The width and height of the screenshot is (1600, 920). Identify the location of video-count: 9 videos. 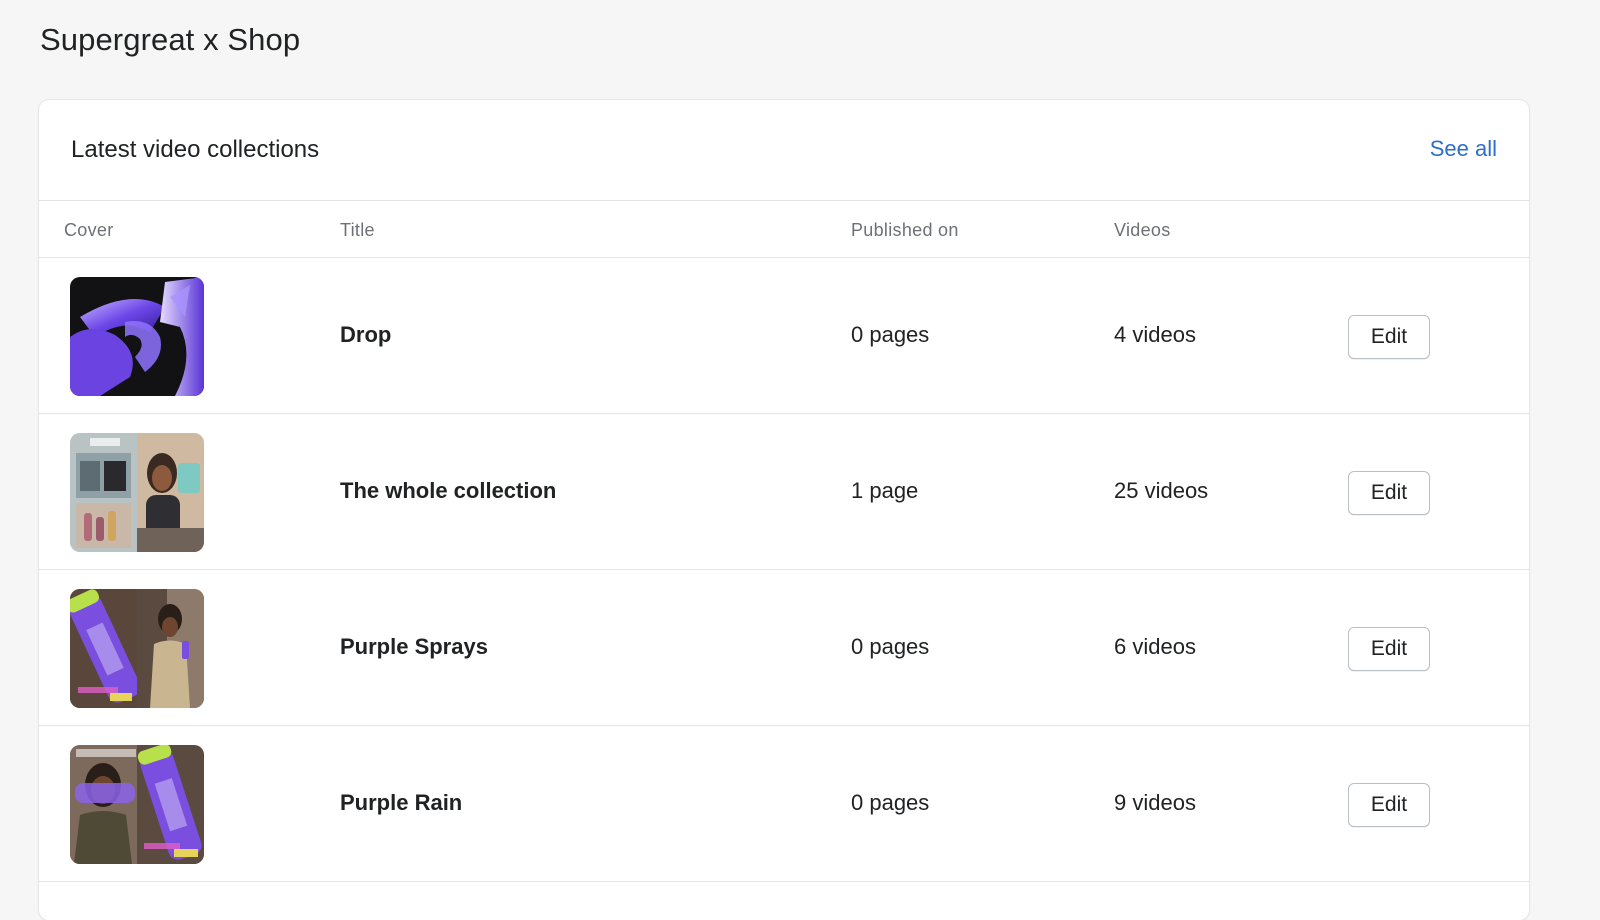
(1155, 802).